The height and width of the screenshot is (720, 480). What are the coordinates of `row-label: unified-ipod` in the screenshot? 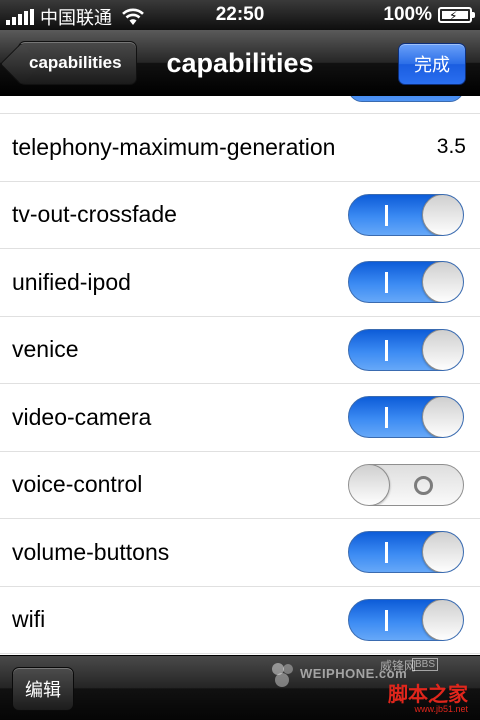 It's located at (71, 281).